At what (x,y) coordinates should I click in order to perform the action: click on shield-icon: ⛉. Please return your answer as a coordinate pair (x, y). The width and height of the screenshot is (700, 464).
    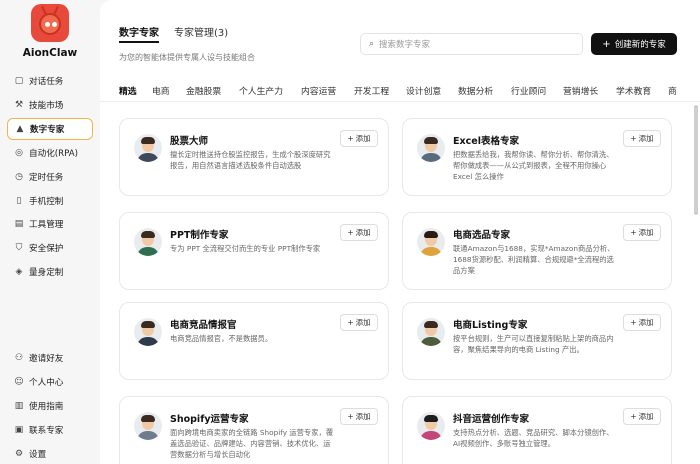
    Looking at the image, I should click on (19, 248).